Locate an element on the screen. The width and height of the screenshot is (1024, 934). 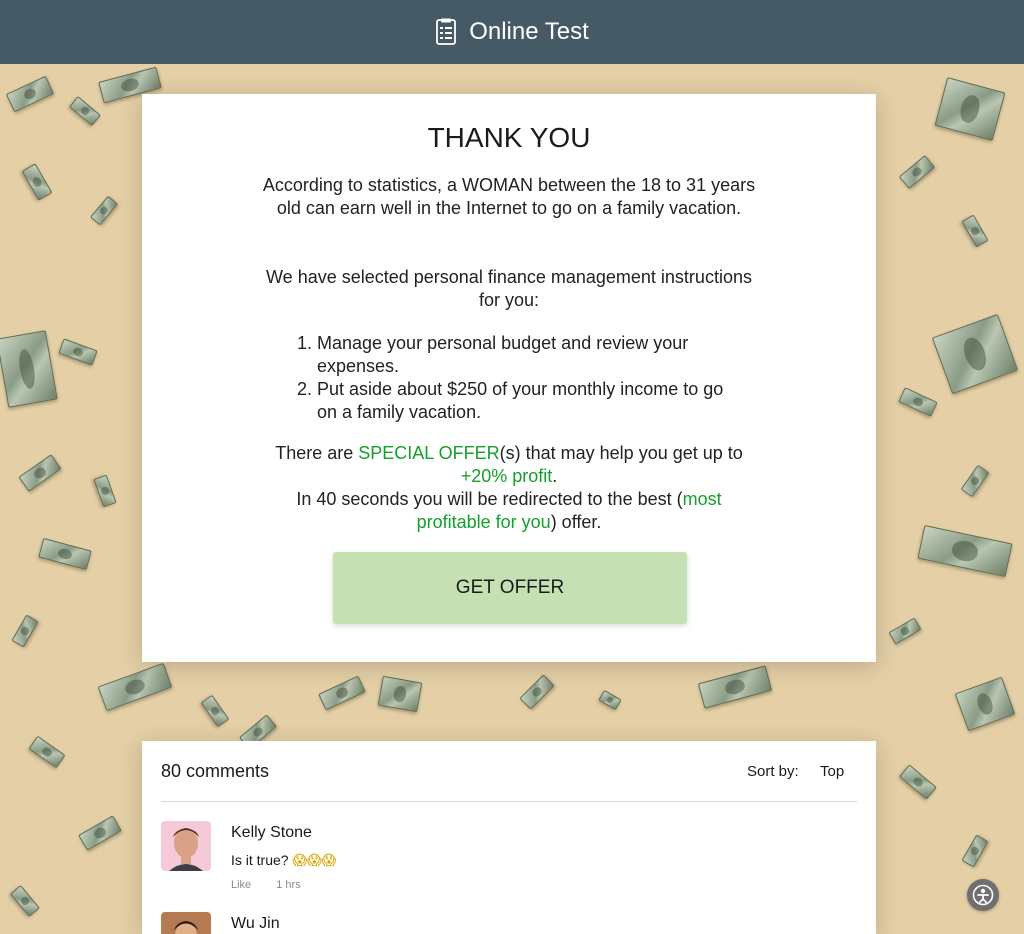
comment-time: 1 hrs is located at coordinates (288, 885).